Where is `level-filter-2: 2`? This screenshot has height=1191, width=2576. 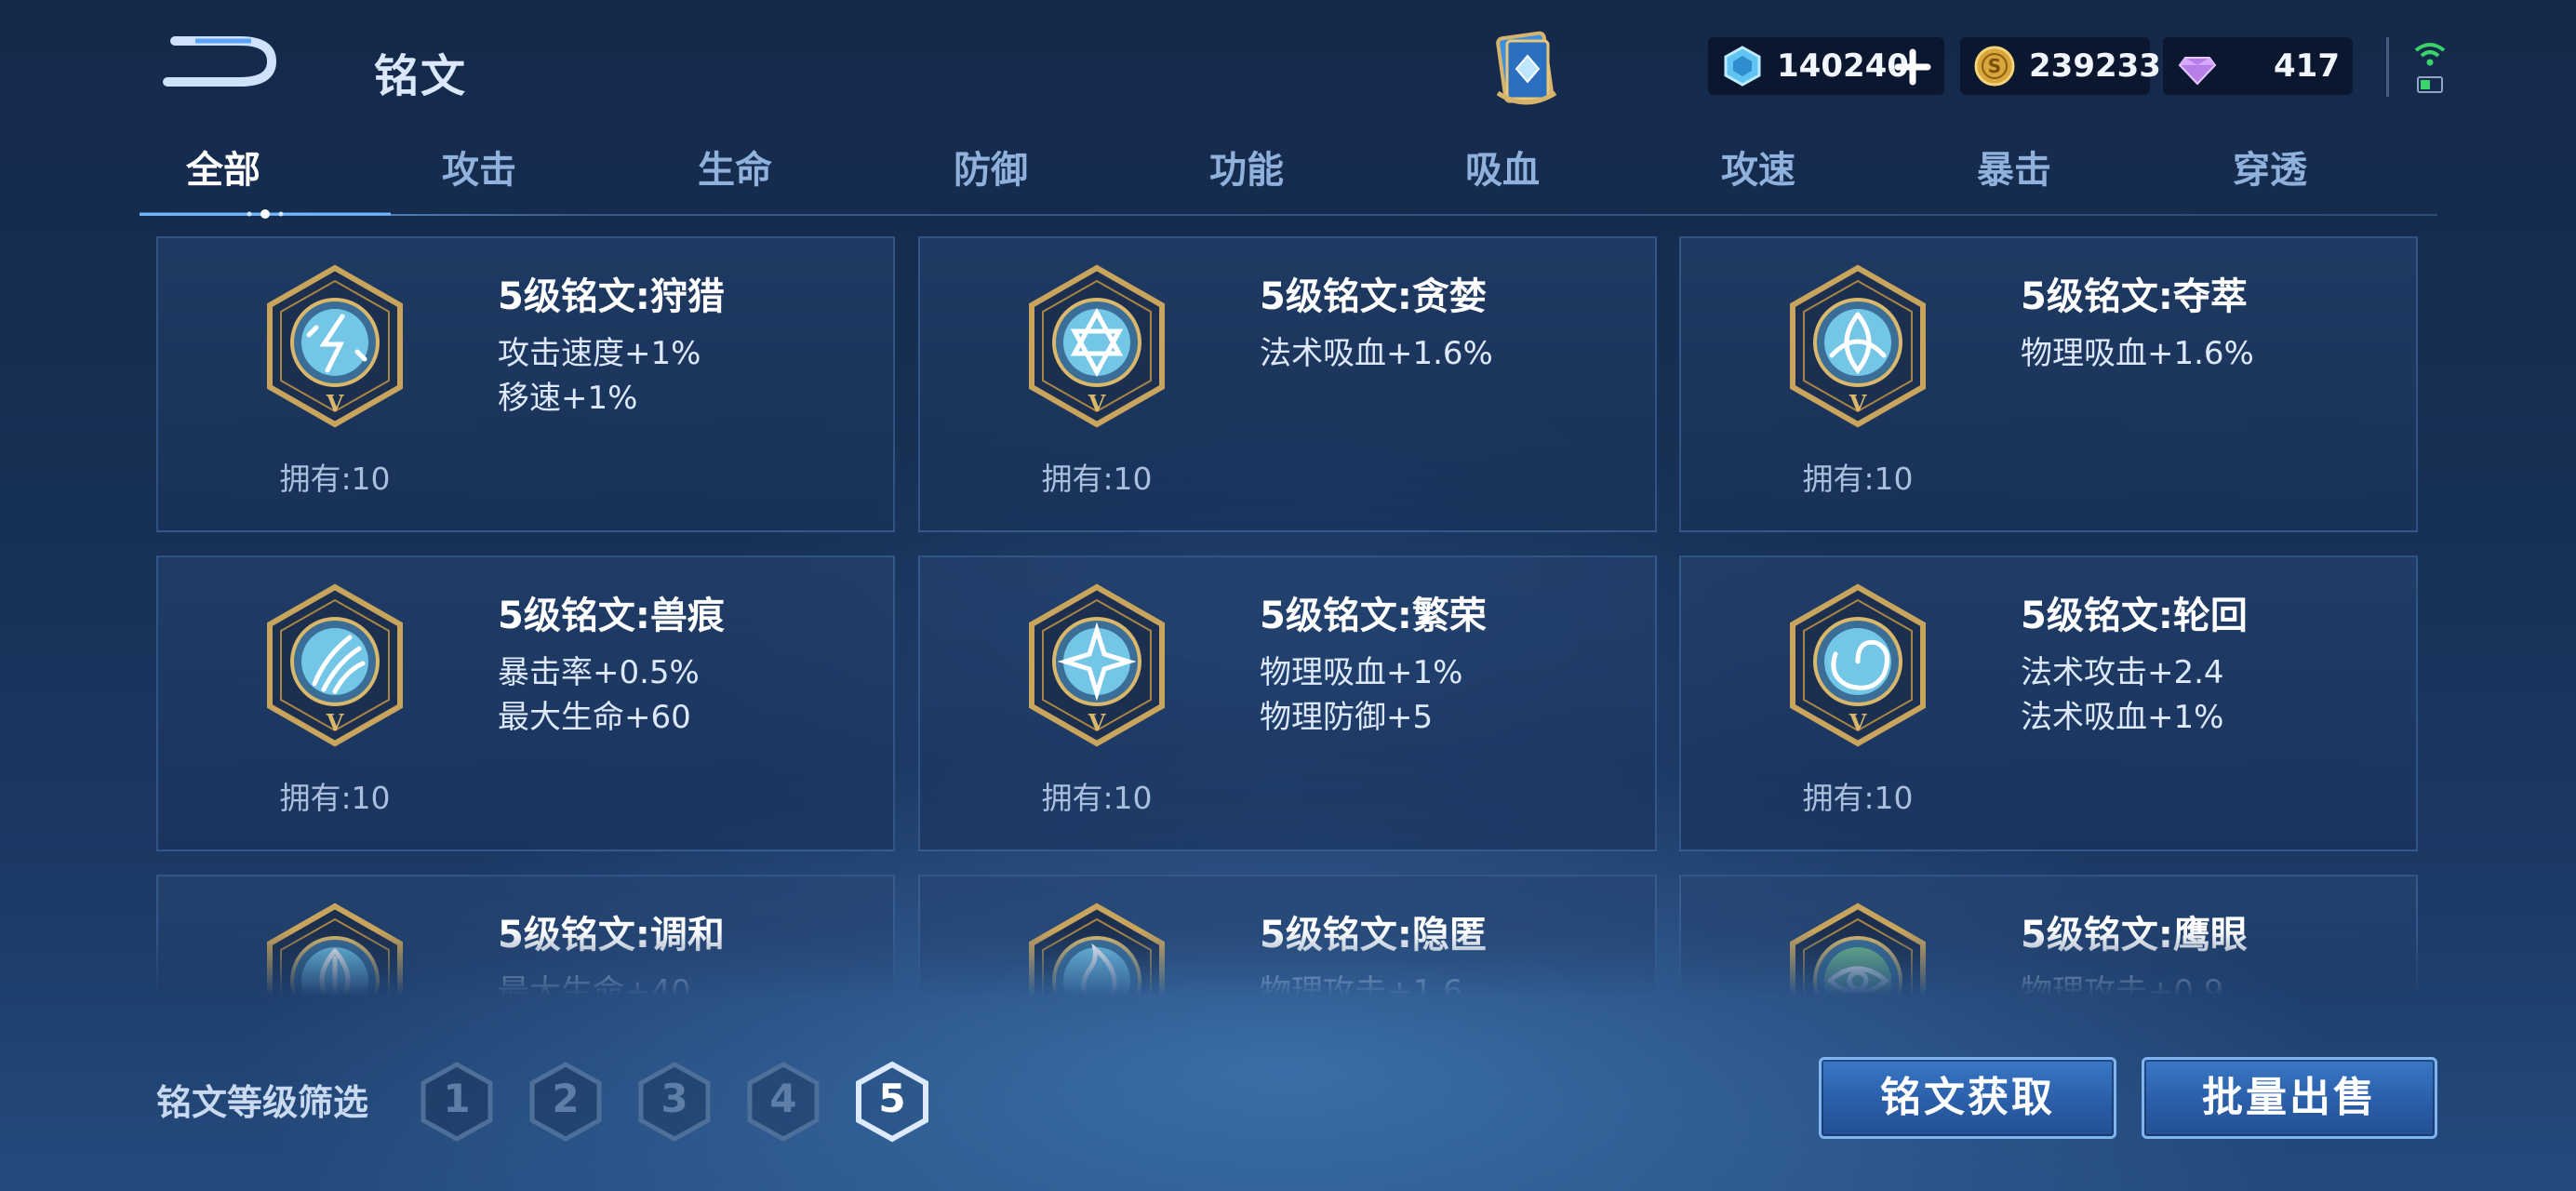
level-filter-2: 2 is located at coordinates (565, 1102).